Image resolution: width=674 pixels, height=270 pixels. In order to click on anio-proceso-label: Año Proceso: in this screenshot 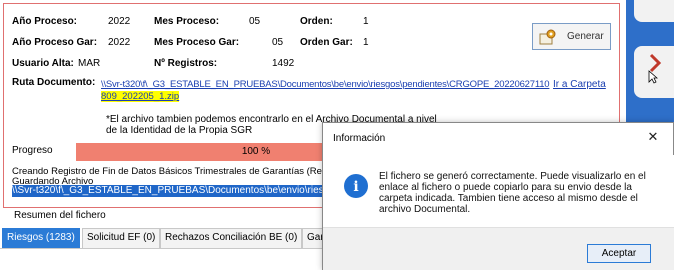, I will do `click(45, 21)`.